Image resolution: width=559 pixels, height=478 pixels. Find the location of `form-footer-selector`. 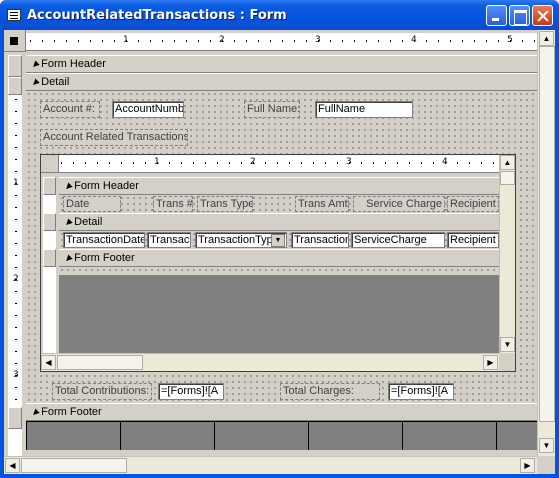

form-footer-selector is located at coordinates (15, 418).